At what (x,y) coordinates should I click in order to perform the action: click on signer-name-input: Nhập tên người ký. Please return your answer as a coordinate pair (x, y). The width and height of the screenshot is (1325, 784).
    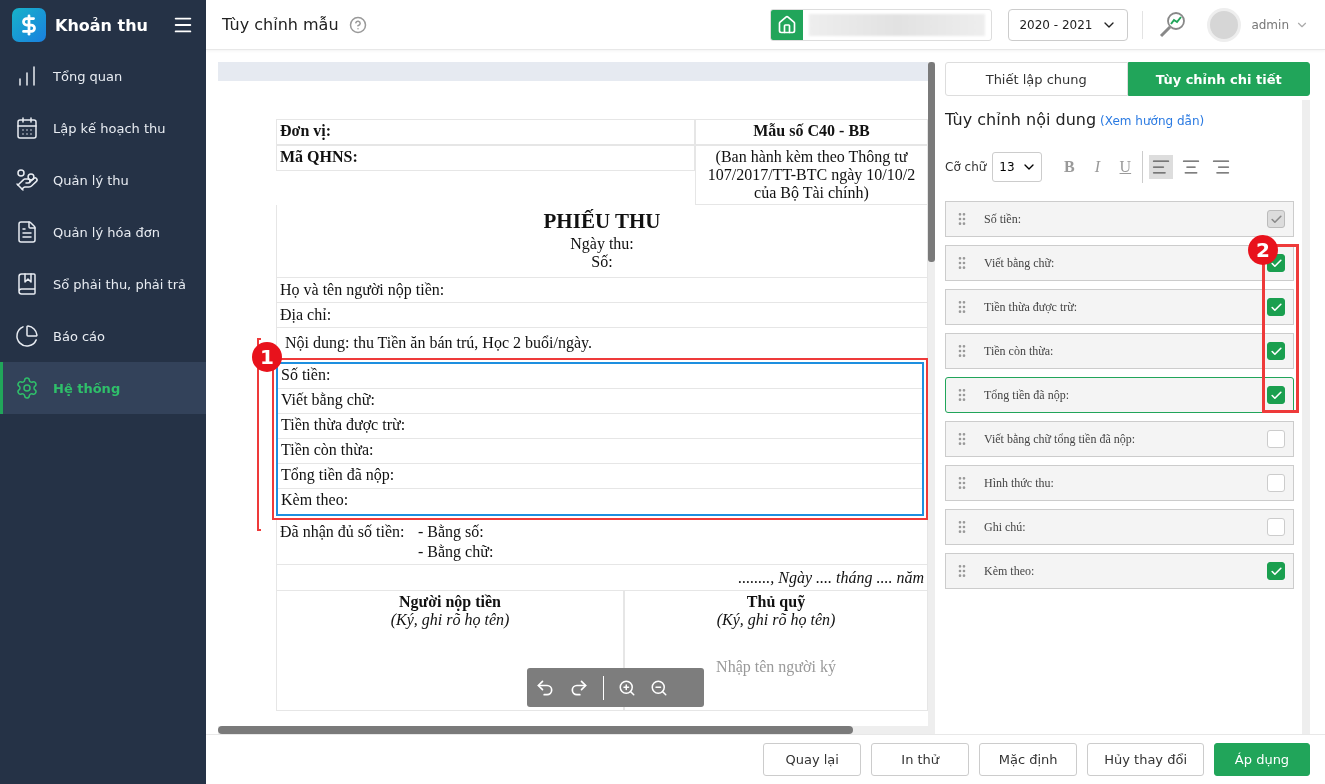
    Looking at the image, I should click on (776, 667).